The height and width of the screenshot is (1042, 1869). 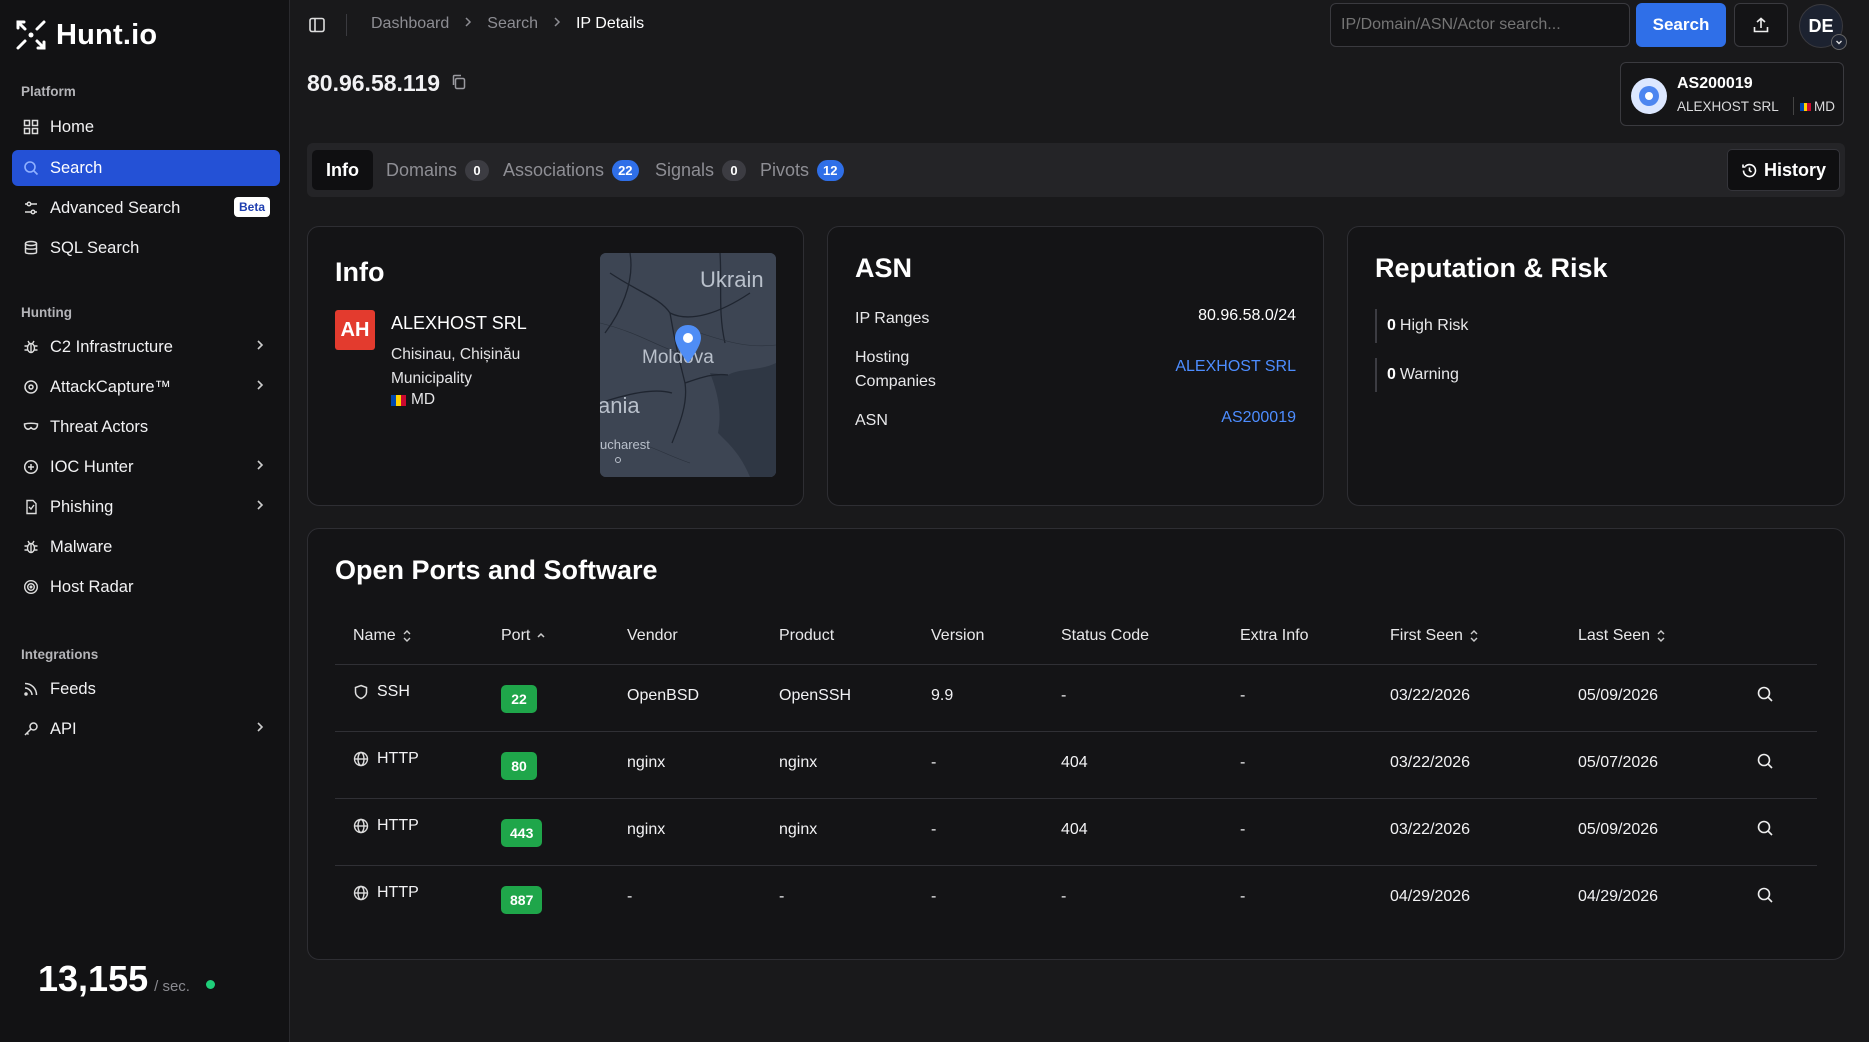 What do you see at coordinates (146, 547) in the screenshot?
I see `sidebar-item-malware: Malware` at bounding box center [146, 547].